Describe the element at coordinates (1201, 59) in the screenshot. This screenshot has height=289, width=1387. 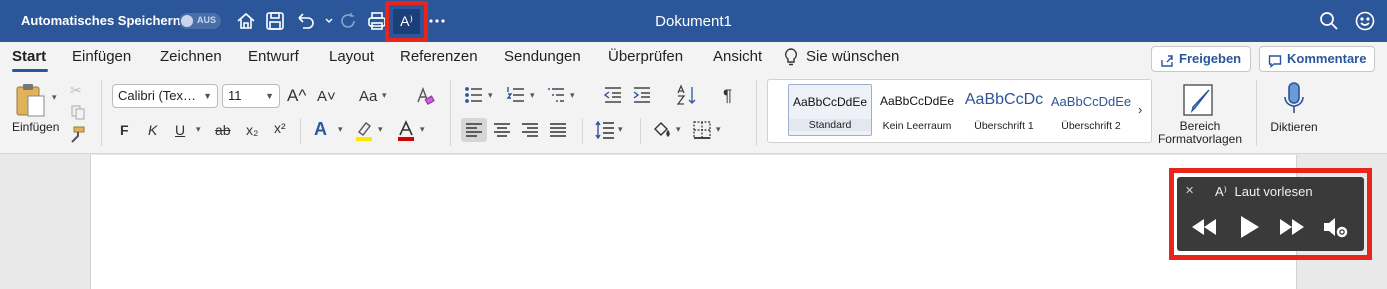
I see `share-button: Freigeben` at that location.